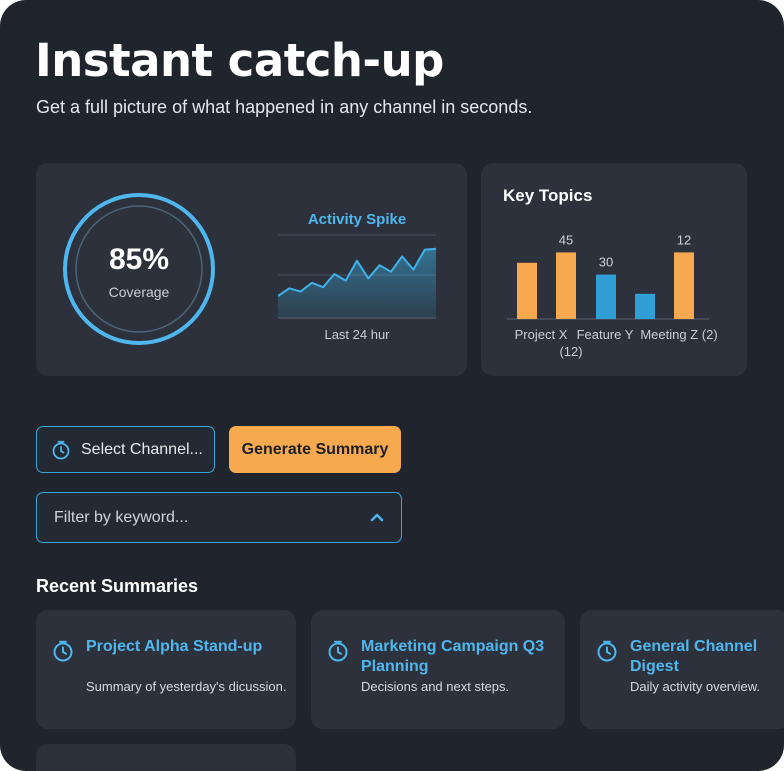 This screenshot has width=784, height=771. Describe the element at coordinates (357, 334) in the screenshot. I see `activity-spike-caption: Last 24 hur` at that location.